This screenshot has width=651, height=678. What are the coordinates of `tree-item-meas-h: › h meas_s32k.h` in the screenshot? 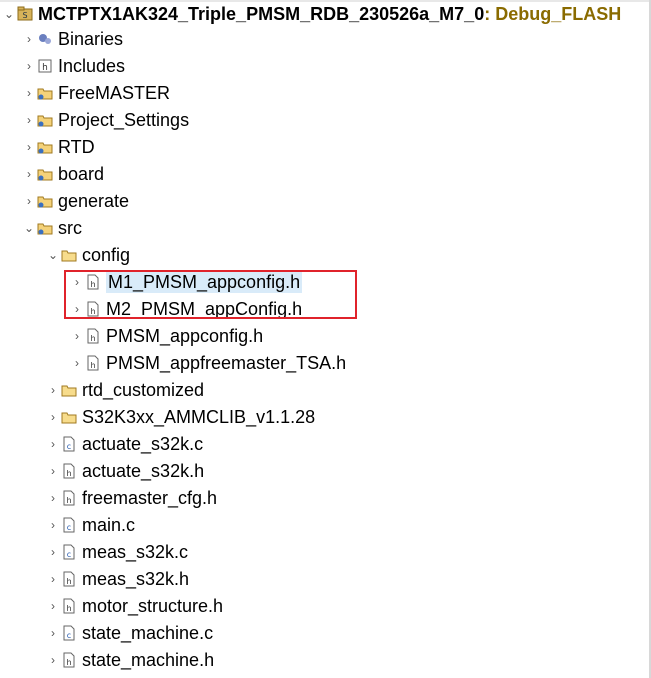 It's located at (117, 578).